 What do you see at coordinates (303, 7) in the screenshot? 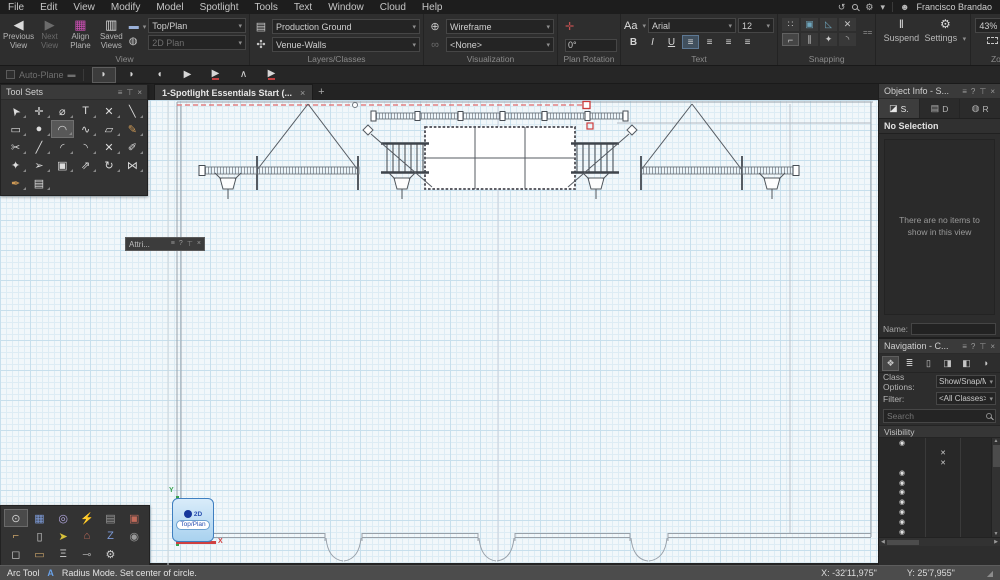
I see `menu-text: Text` at bounding box center [303, 7].